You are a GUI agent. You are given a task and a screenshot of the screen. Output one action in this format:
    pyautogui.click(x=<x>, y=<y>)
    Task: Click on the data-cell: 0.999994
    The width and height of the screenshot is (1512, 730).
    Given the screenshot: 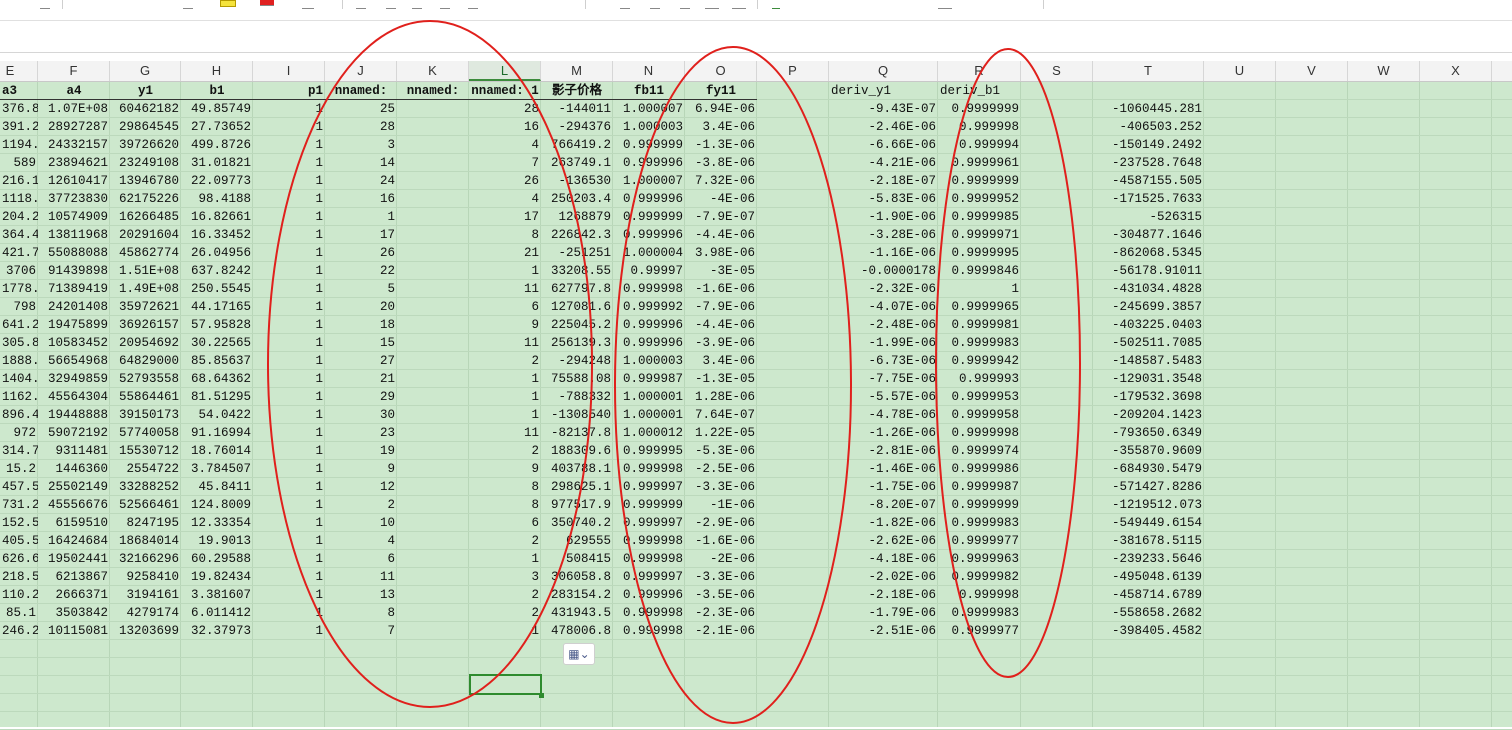 What is the action you would take?
    pyautogui.click(x=979, y=145)
    